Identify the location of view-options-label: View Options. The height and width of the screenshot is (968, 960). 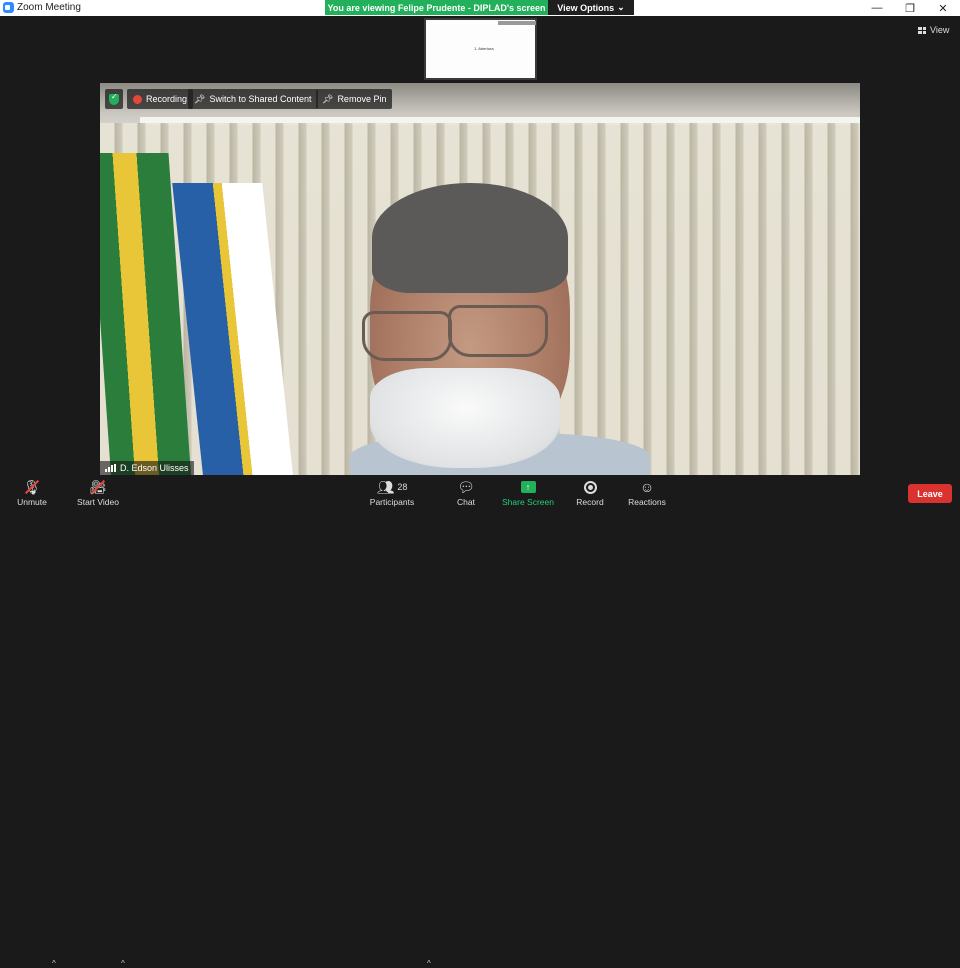
(586, 7).